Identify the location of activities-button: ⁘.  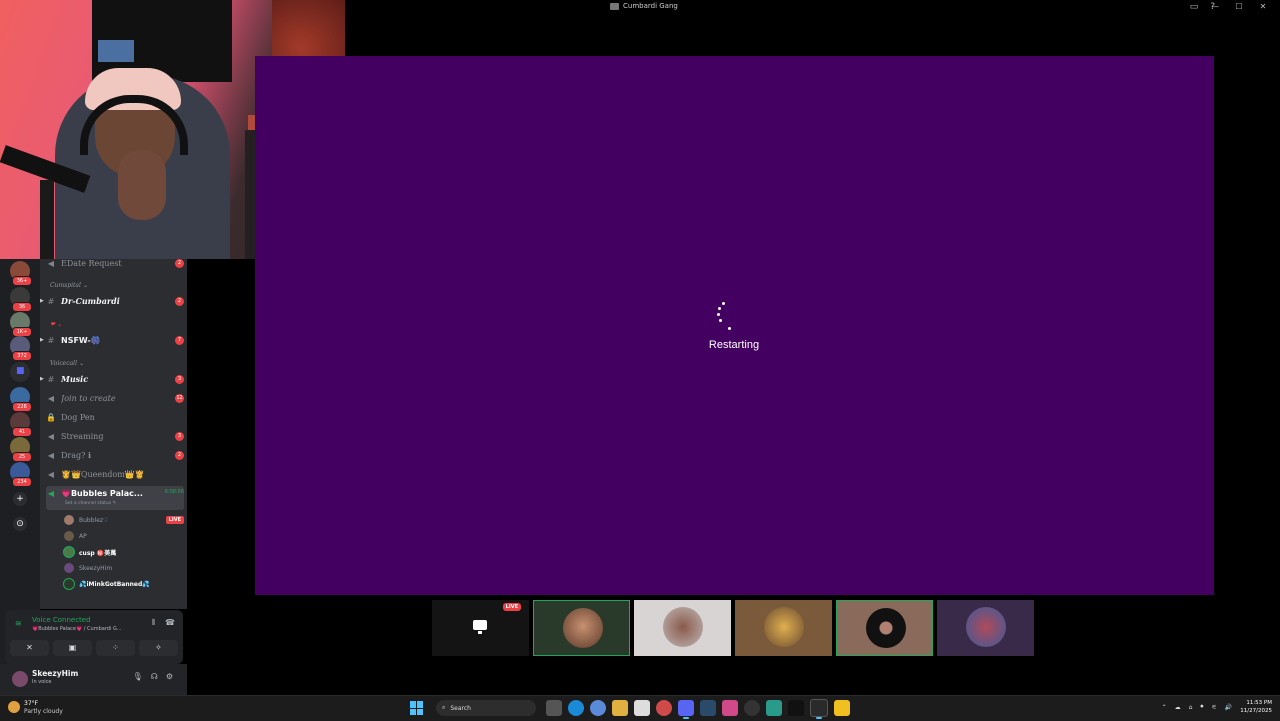
(115, 648).